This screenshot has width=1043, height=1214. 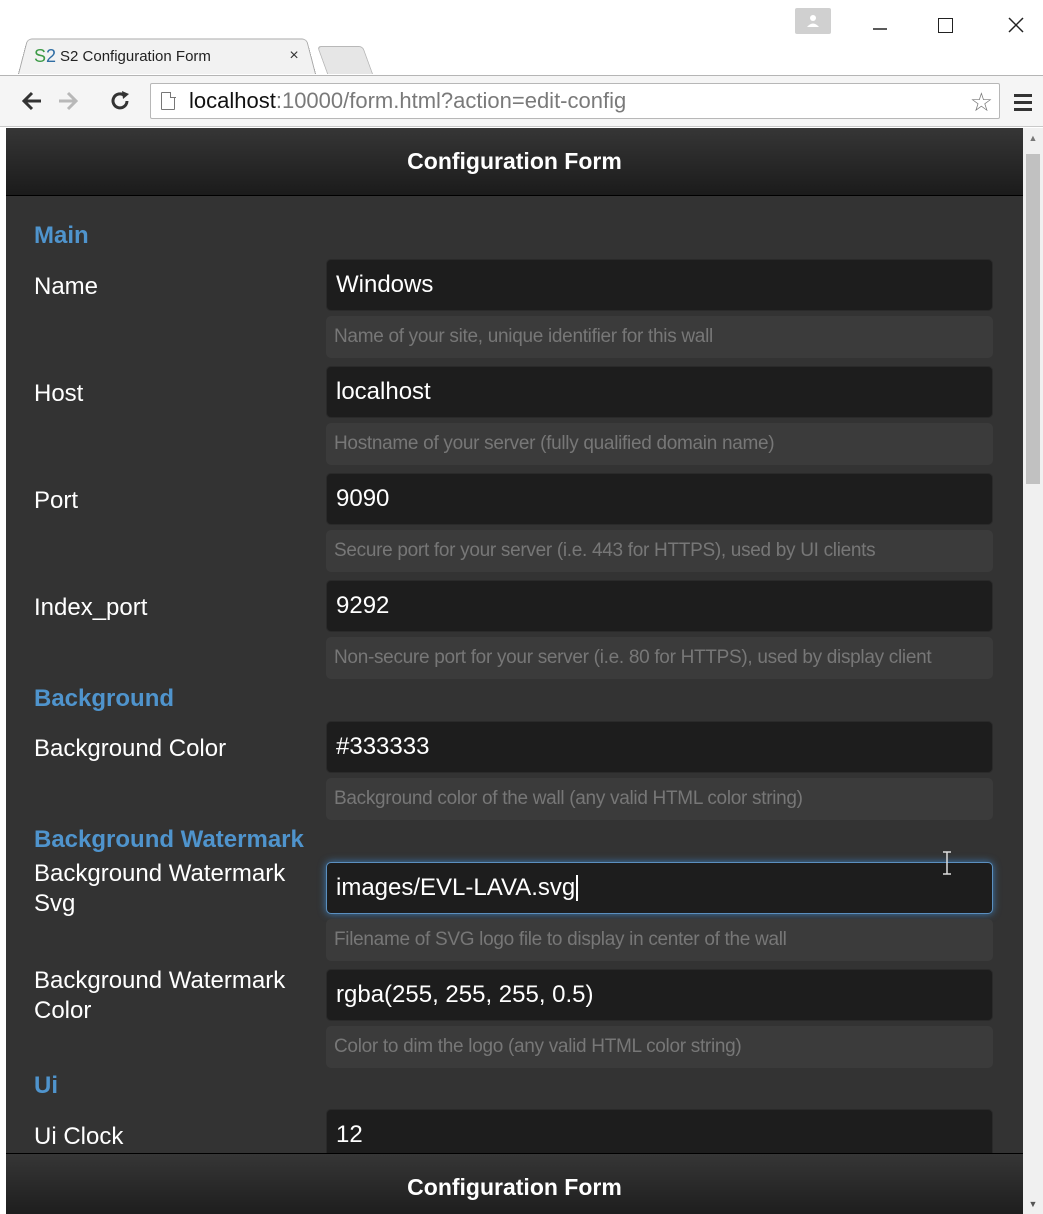 What do you see at coordinates (32, 101) in the screenshot?
I see `back-arrow-icon` at bounding box center [32, 101].